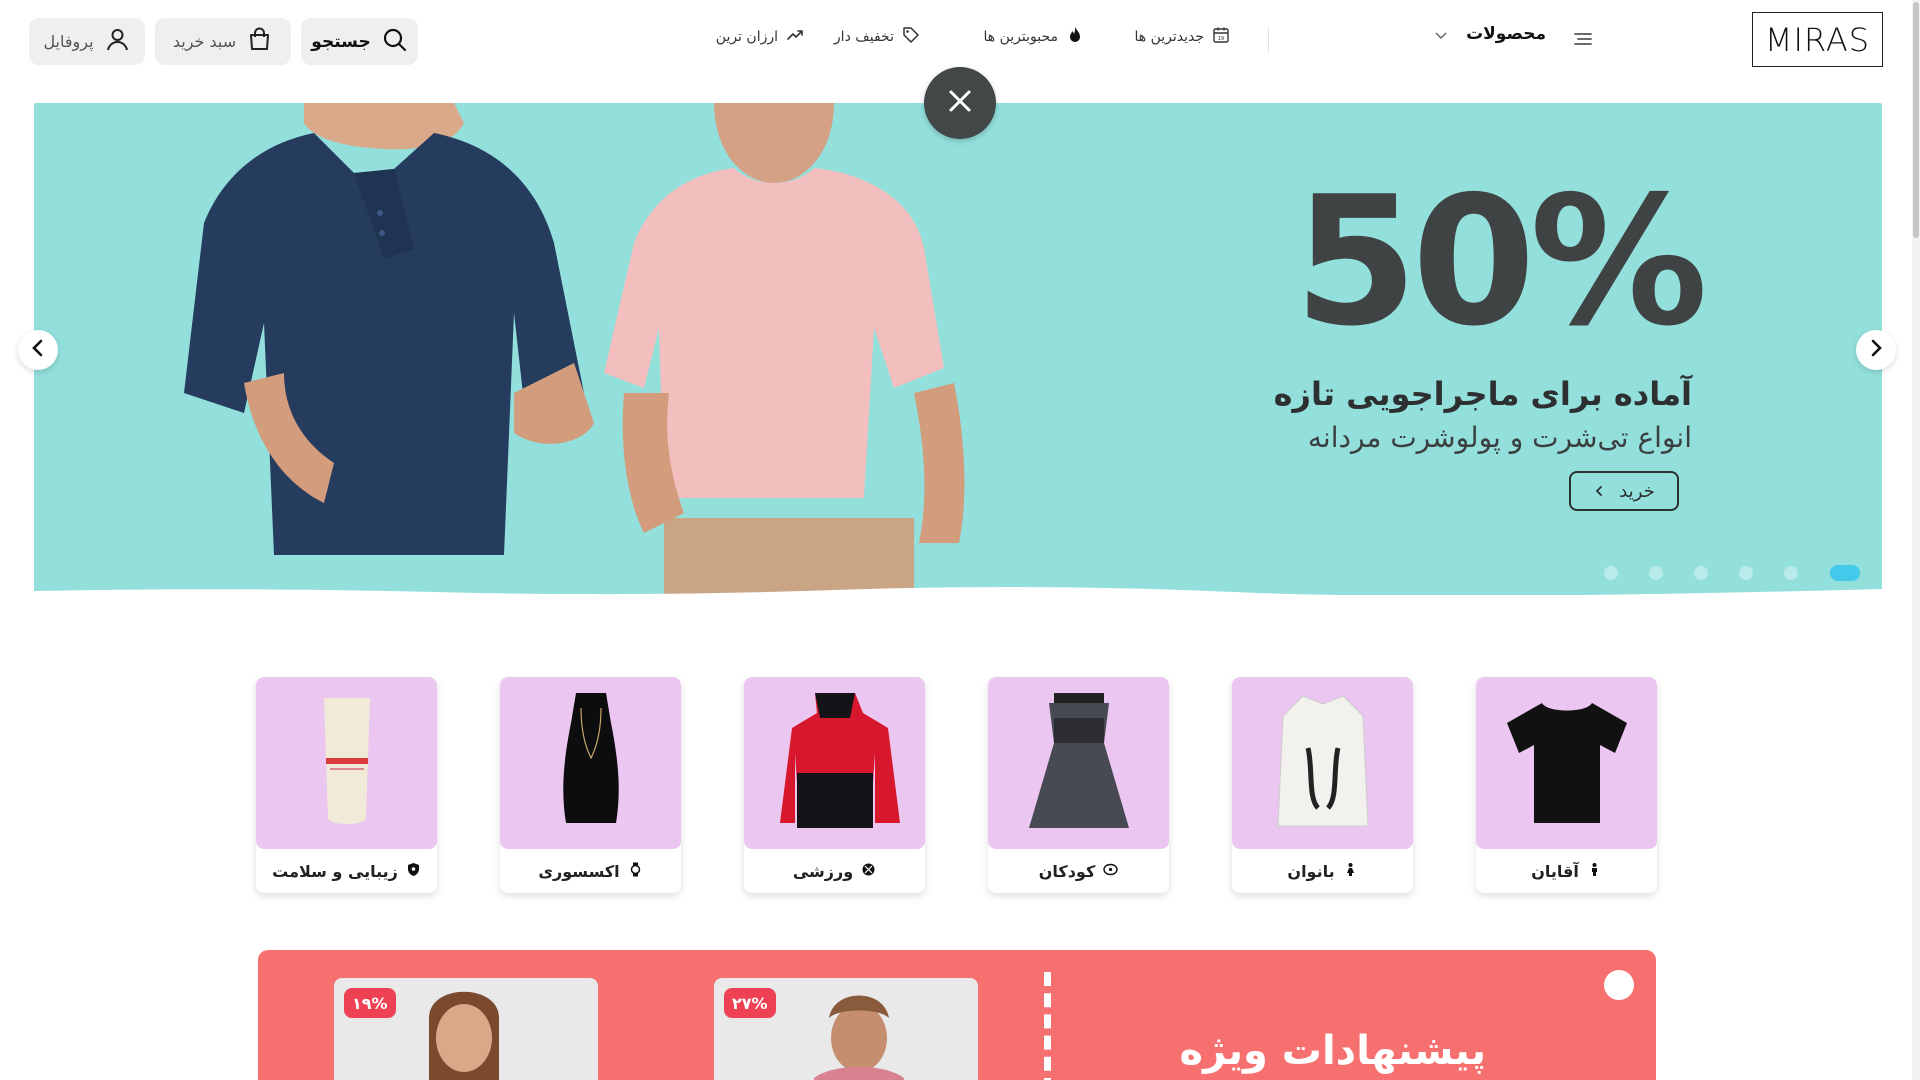 The height and width of the screenshot is (1080, 1920). What do you see at coordinates (635, 871) in the screenshot?
I see `watch-icon` at bounding box center [635, 871].